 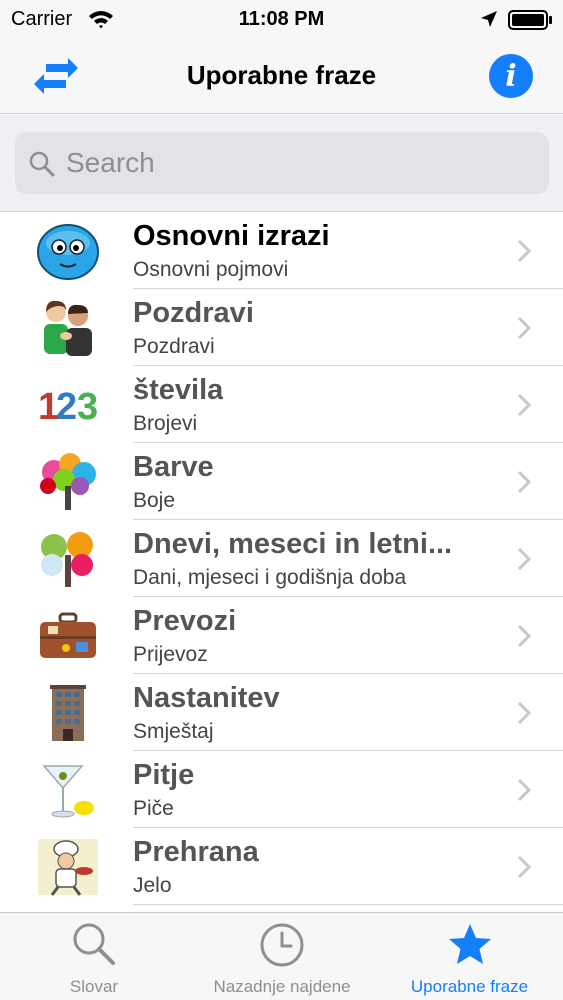 What do you see at coordinates (206, 698) in the screenshot?
I see `row-title: Nastanitev` at bounding box center [206, 698].